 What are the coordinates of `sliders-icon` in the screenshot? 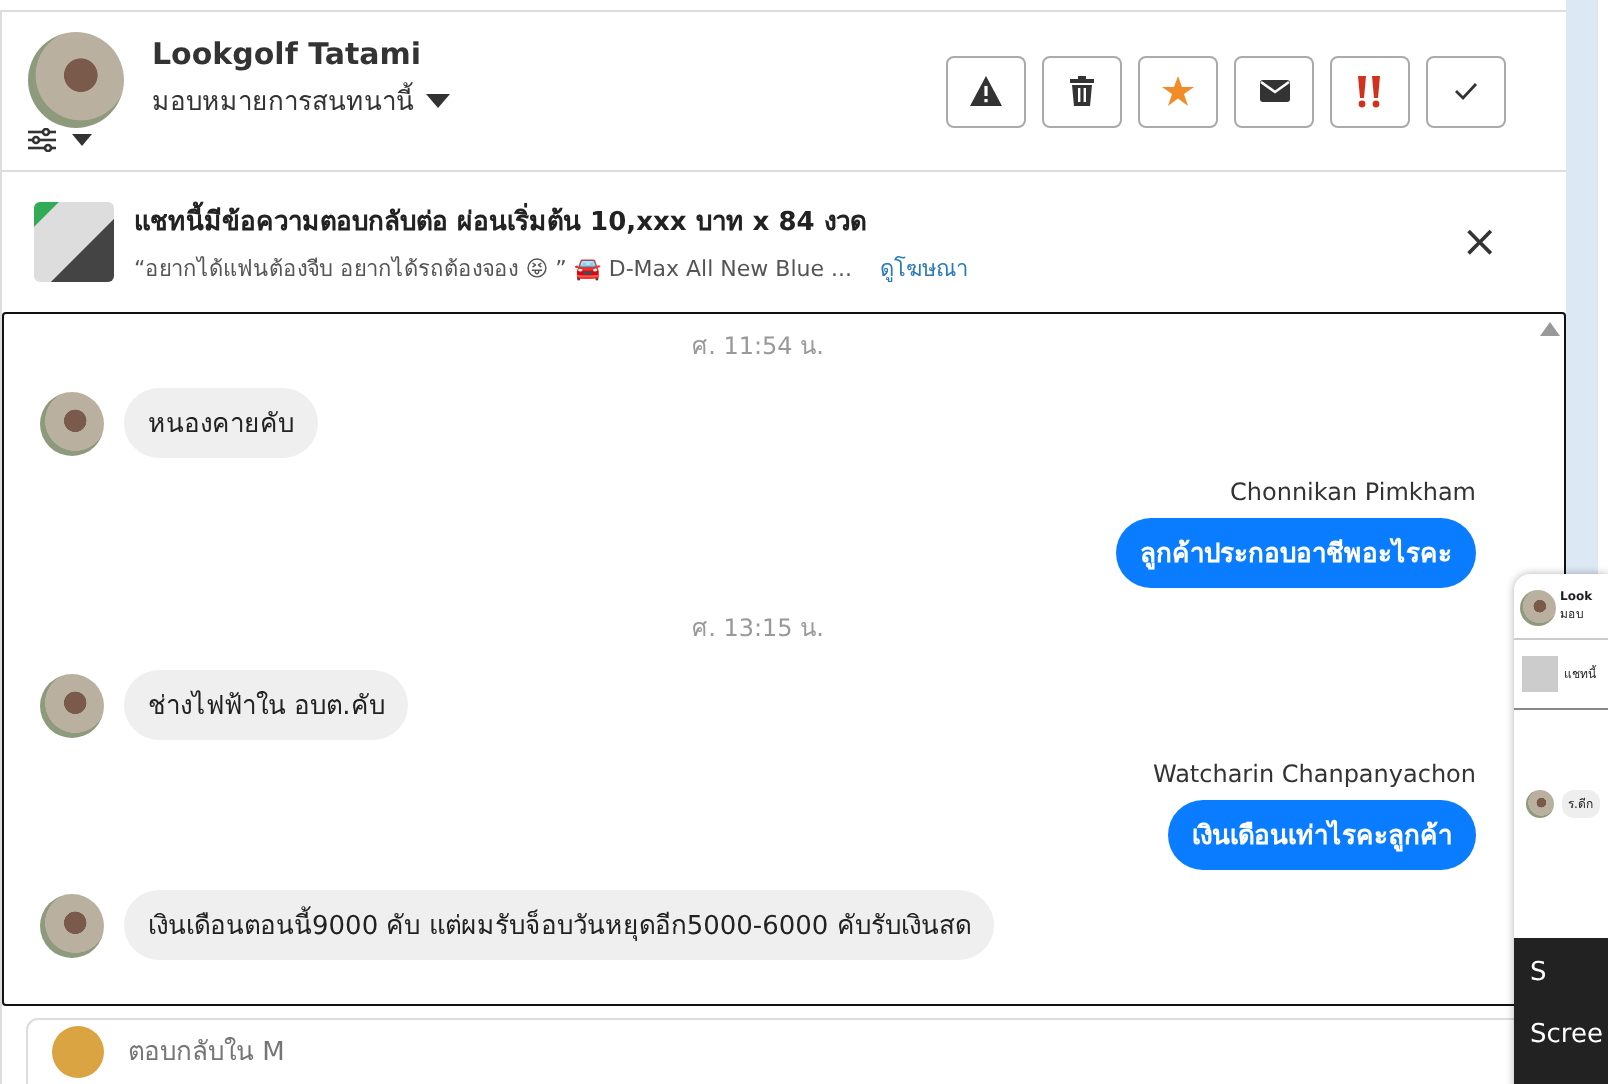 It's located at (42, 139).